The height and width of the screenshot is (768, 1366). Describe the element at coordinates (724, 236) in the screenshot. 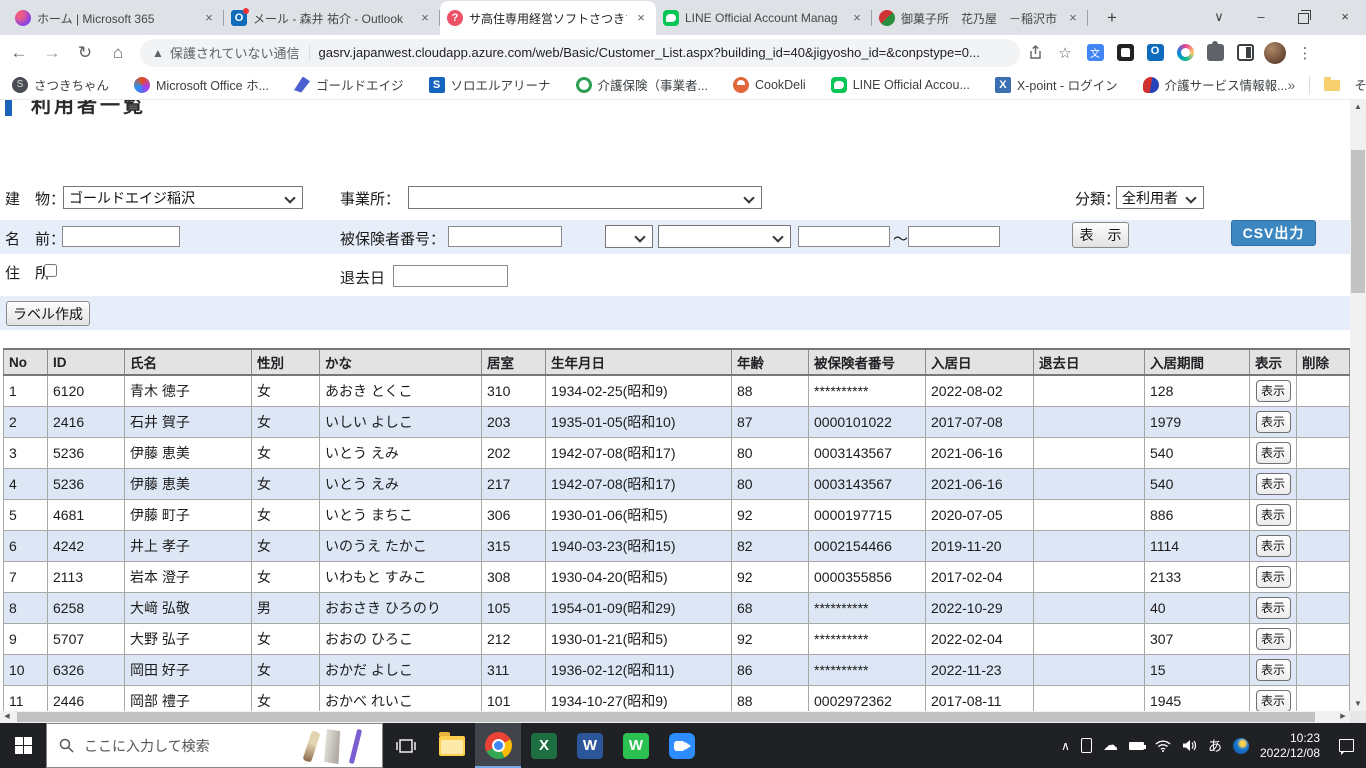

I see `date-field-select` at that location.